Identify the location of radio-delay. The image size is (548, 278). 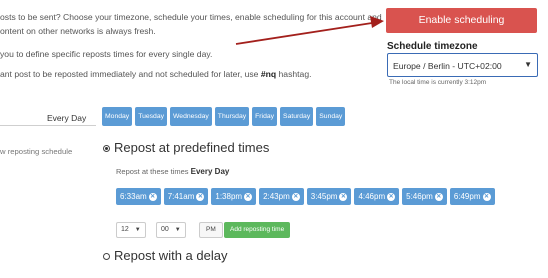
(106, 256).